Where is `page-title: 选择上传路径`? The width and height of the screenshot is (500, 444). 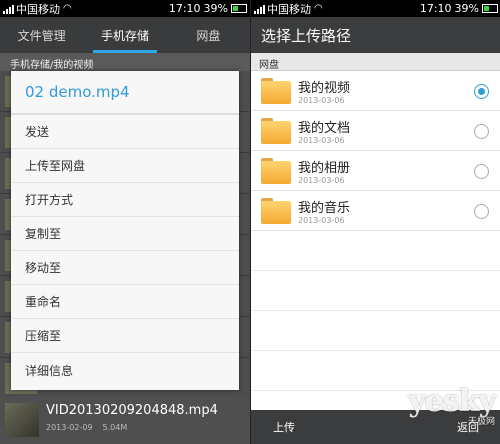 page-title: 选择上传路径 is located at coordinates (375, 35).